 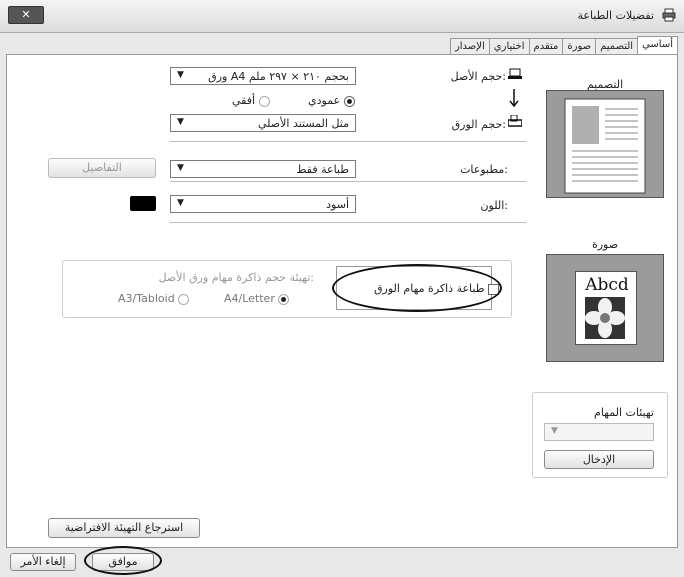 What do you see at coordinates (249, 298) in the screenshot?
I see `a4-label: A4/Letter` at bounding box center [249, 298].